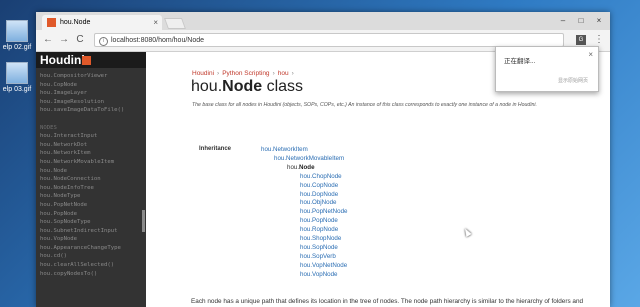 Image resolution: width=640 pixels, height=307 pixels. What do you see at coordinates (320, 238) in the screenshot?
I see `tree-node-link: hou.ShopNode` at bounding box center [320, 238].